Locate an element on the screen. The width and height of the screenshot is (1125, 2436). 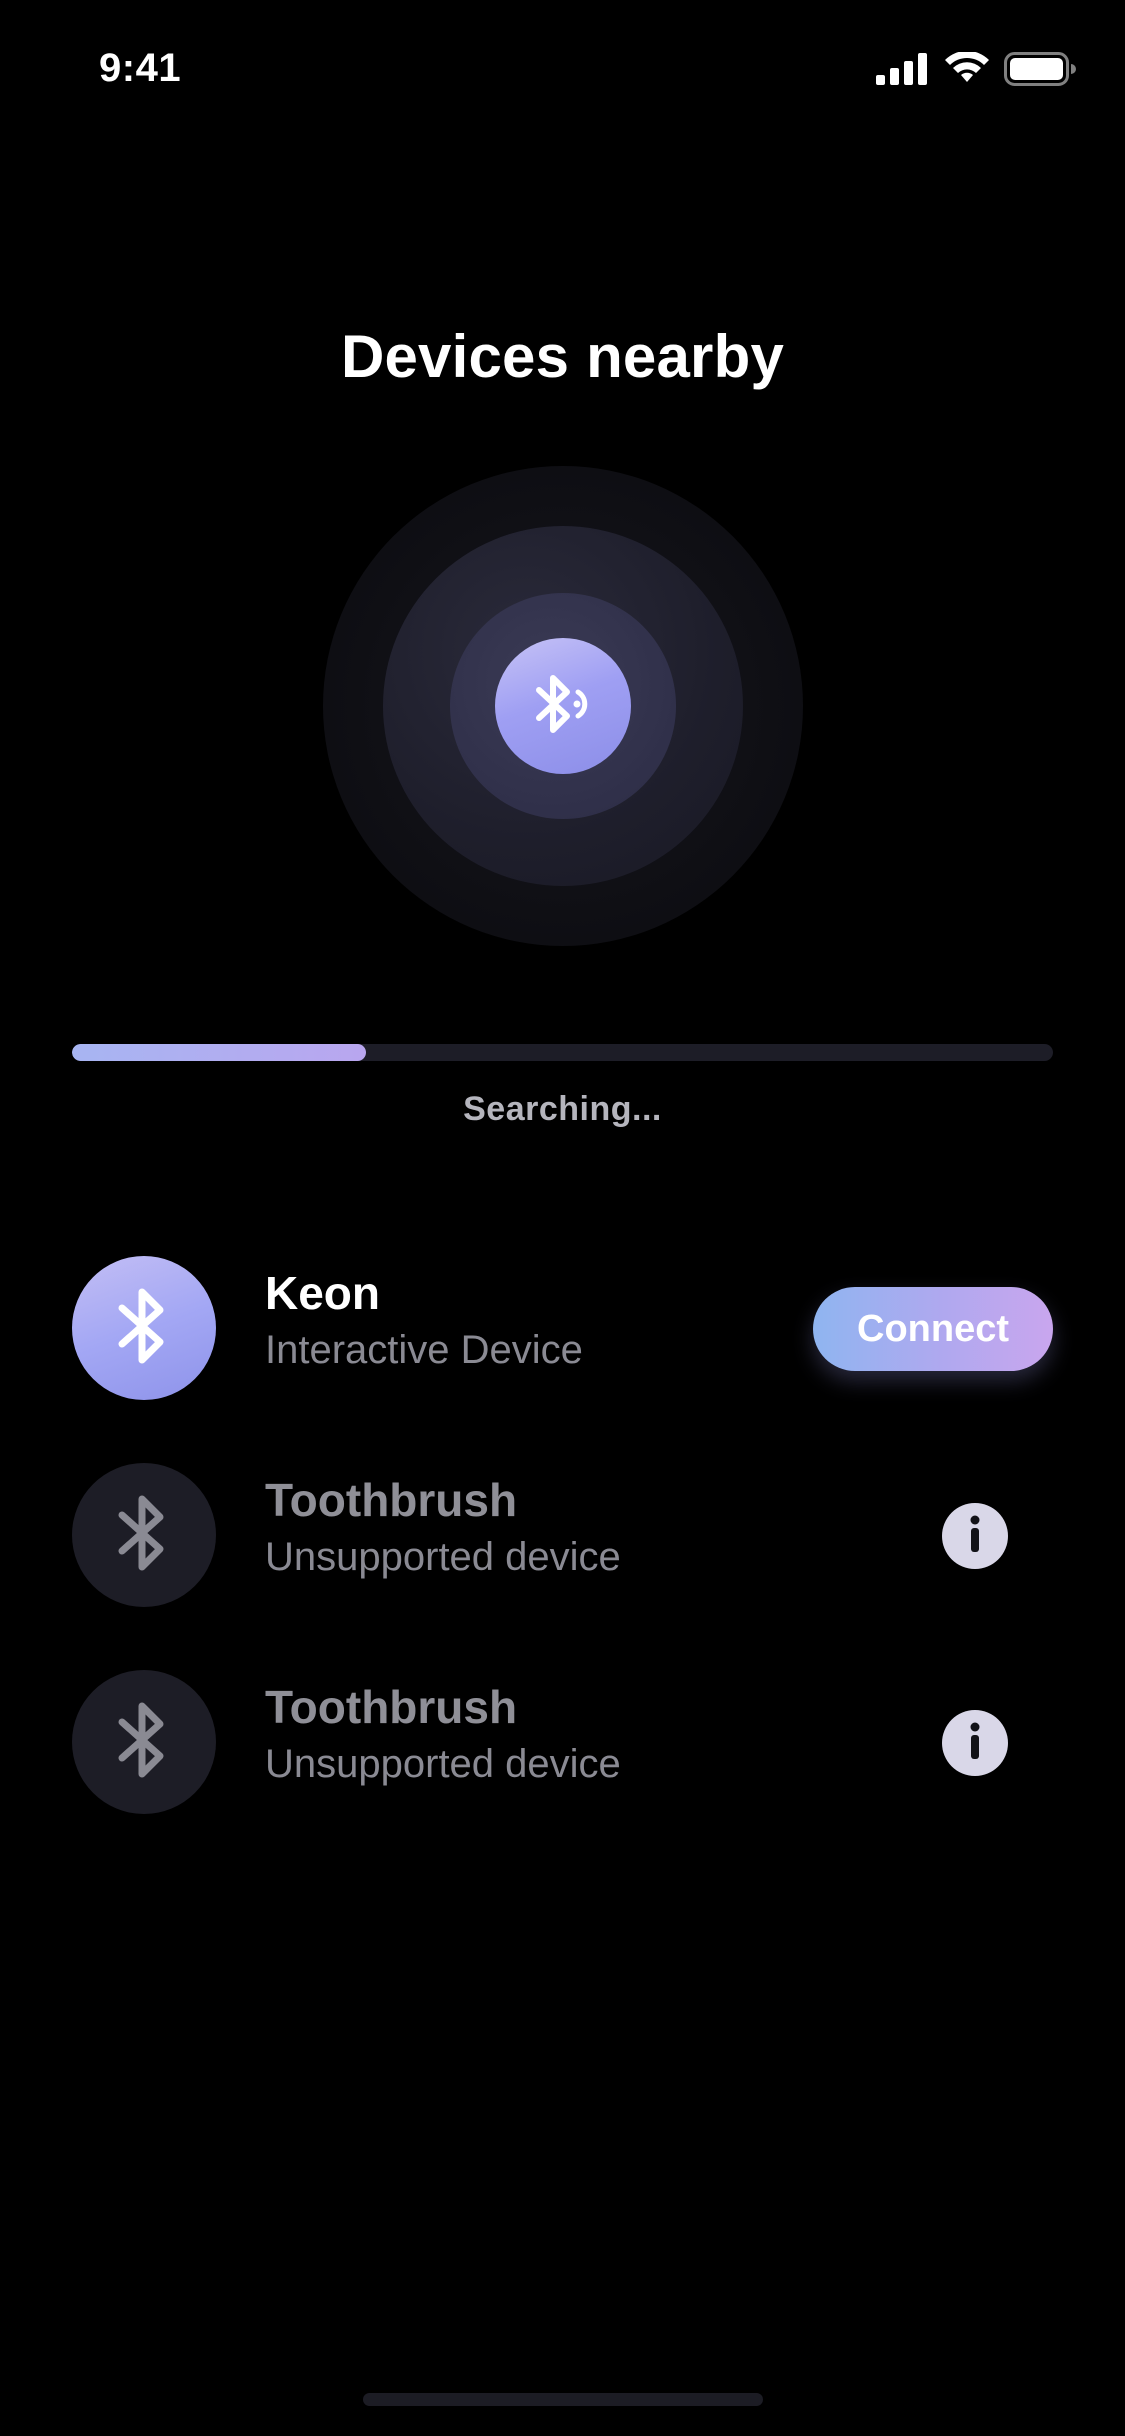
bluetooth-searching-icon is located at coordinates (563, 706).